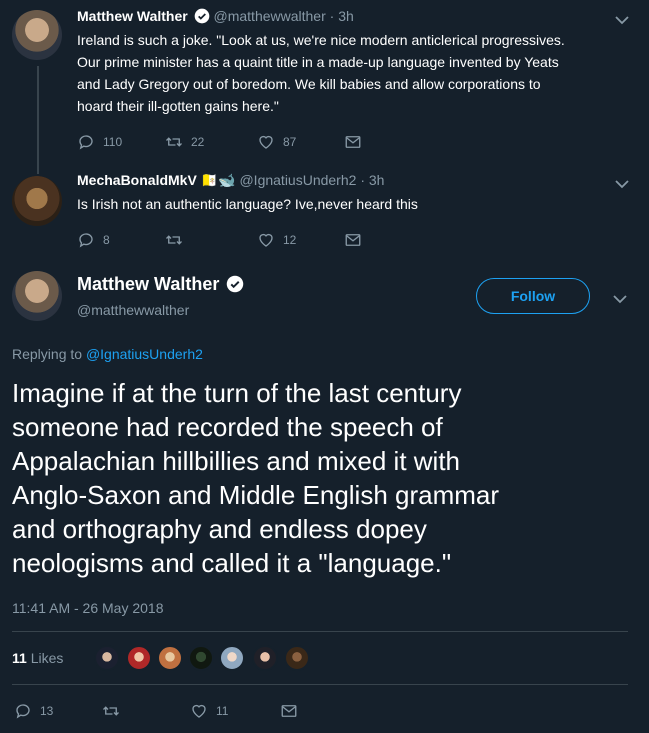  Describe the element at coordinates (99, 142) in the screenshot. I see `reply-button: 110` at that location.